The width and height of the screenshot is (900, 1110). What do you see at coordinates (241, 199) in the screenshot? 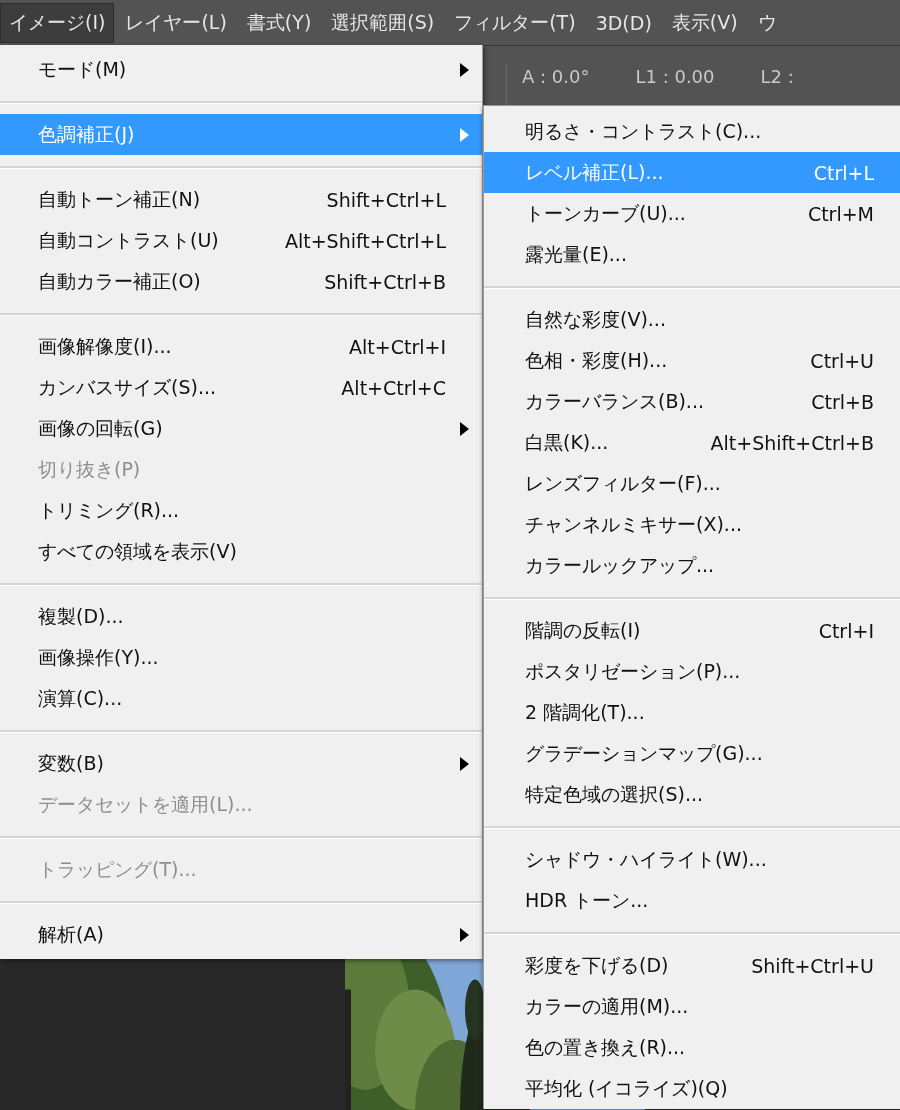
I see `menu-item: 自動トーン補正(N) Shift+Ctrl+L` at bounding box center [241, 199].